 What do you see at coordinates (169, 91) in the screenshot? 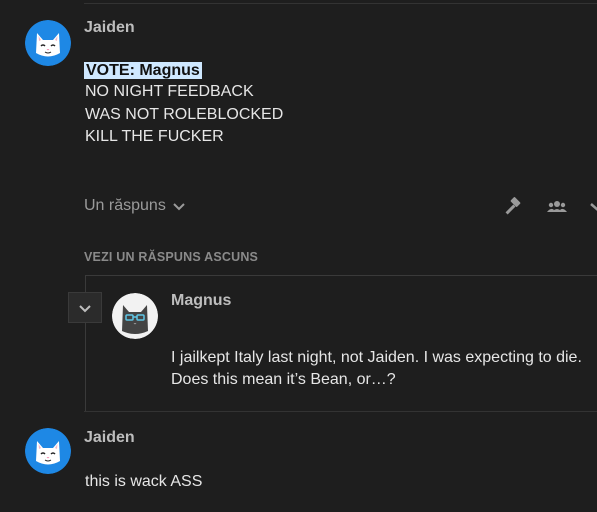
I see `post-line-1: NO NIGHT FEEDBACK` at bounding box center [169, 91].